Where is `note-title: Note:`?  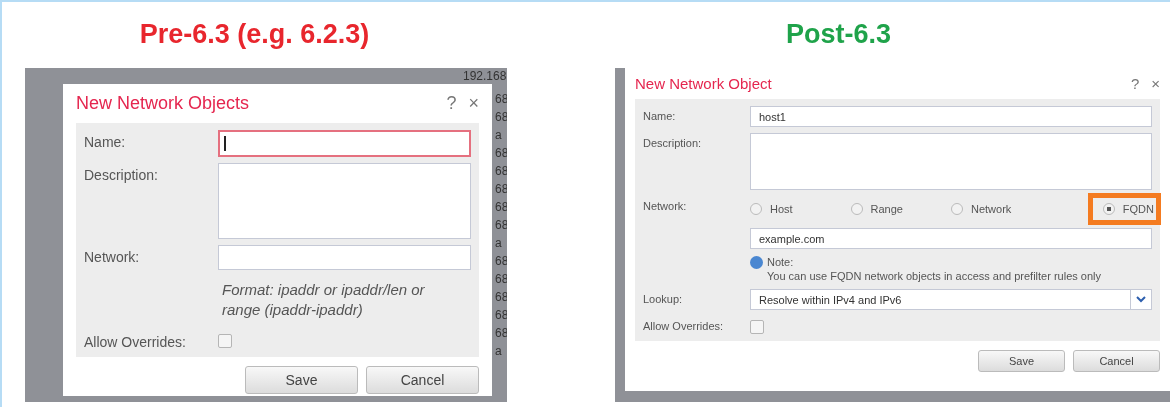
note-title: Note: is located at coordinates (781, 262).